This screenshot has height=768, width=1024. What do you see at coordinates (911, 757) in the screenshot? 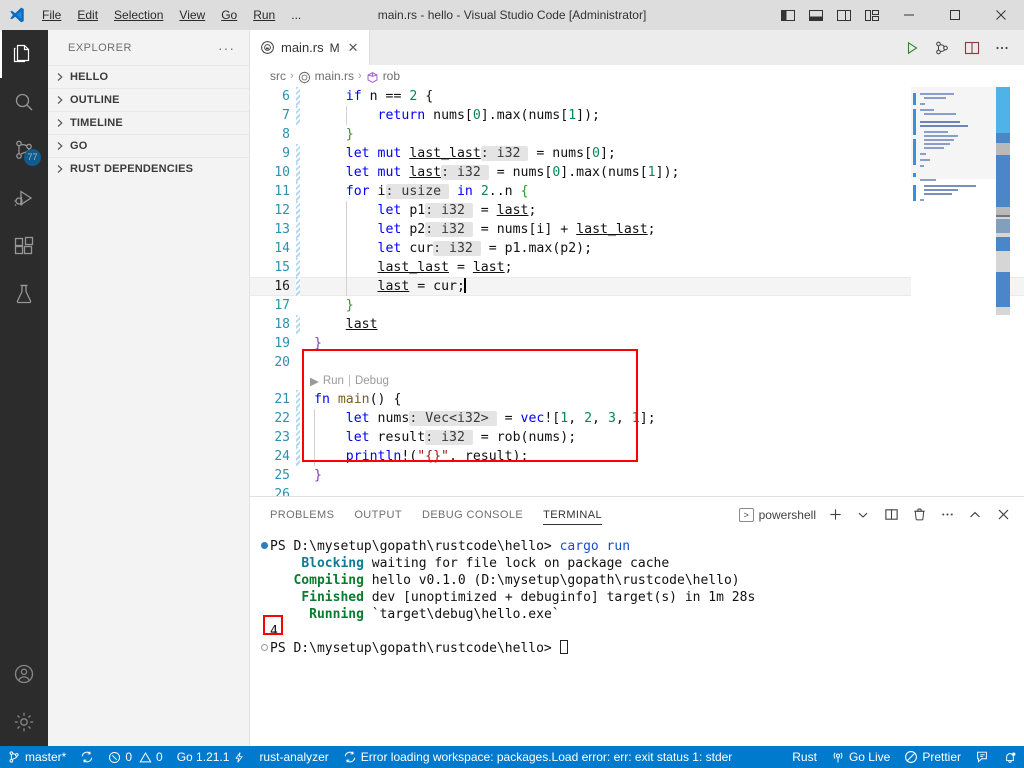
I see `prettier-icon` at bounding box center [911, 757].